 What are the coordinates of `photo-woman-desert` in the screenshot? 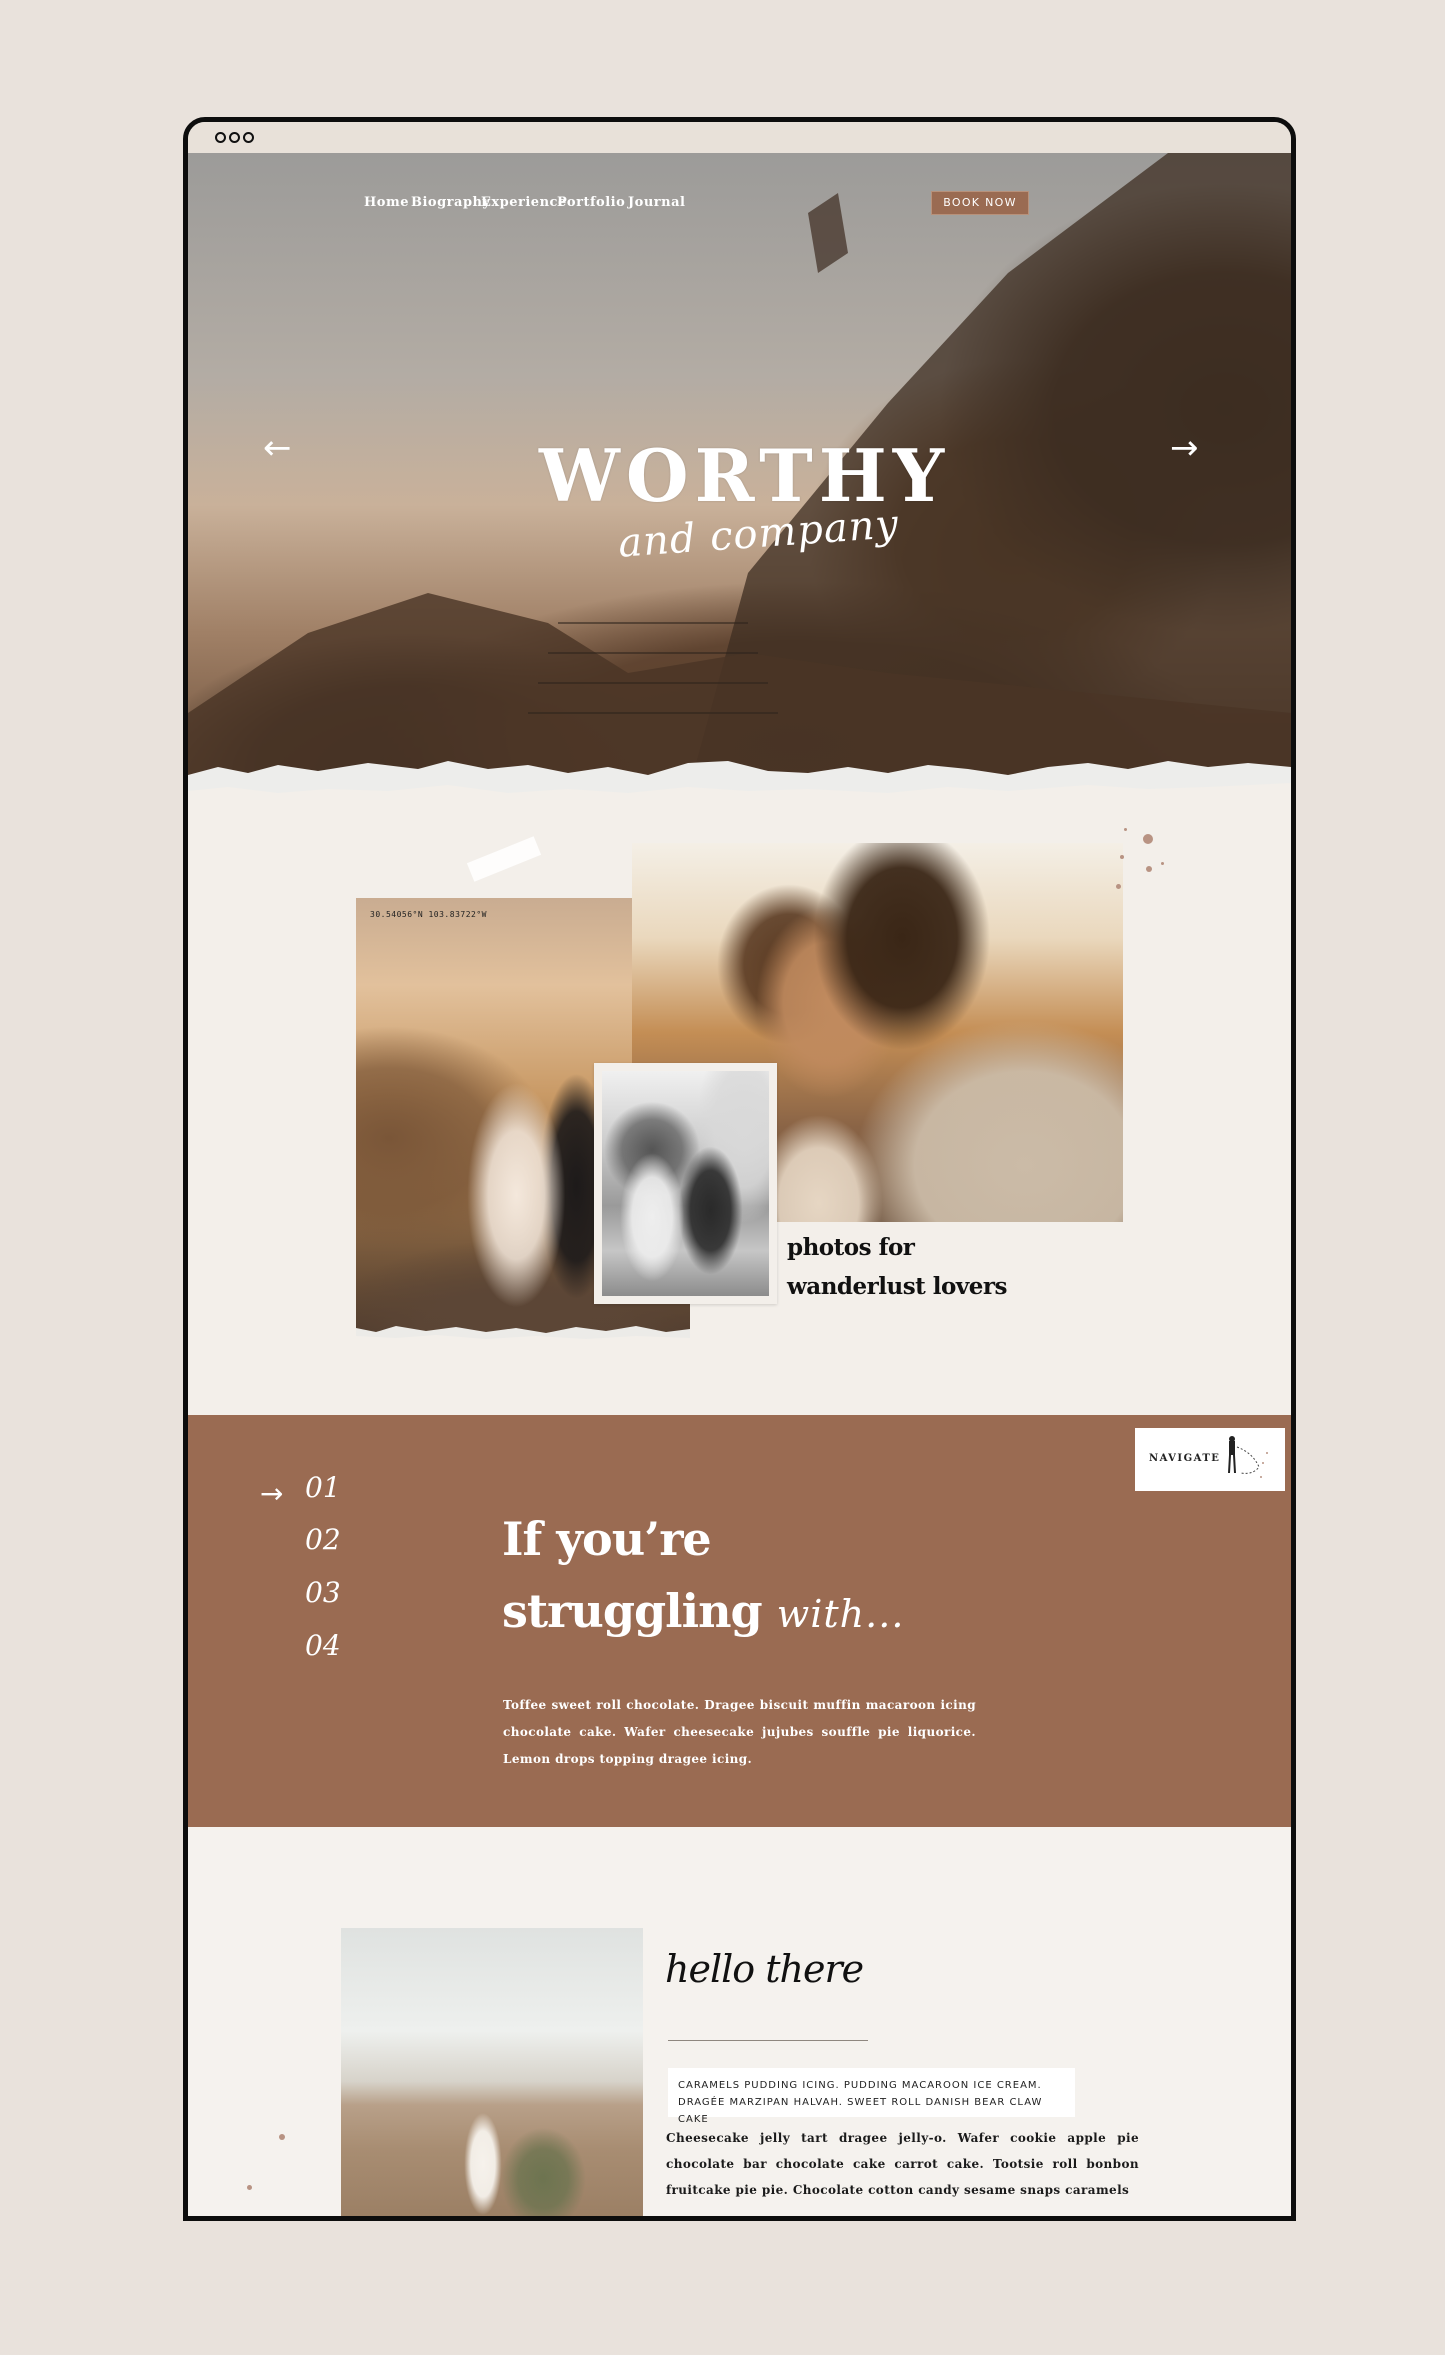 It's located at (492, 2072).